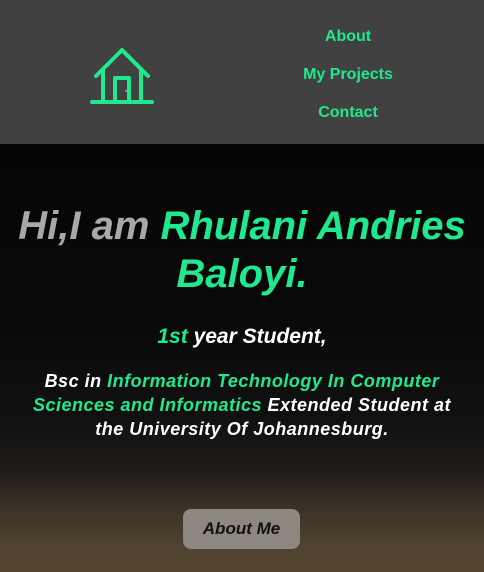 This screenshot has height=572, width=484. I want to click on nav-menu: About My Projects Contact, so click(348, 75).